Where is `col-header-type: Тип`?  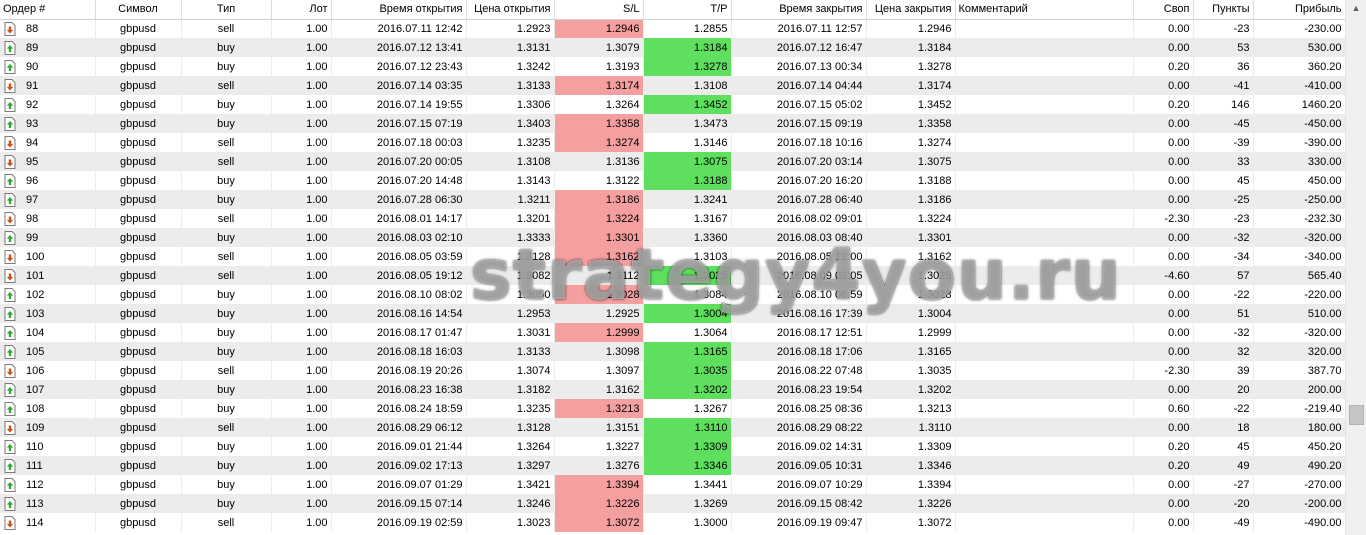 col-header-type: Тип is located at coordinates (226, 10).